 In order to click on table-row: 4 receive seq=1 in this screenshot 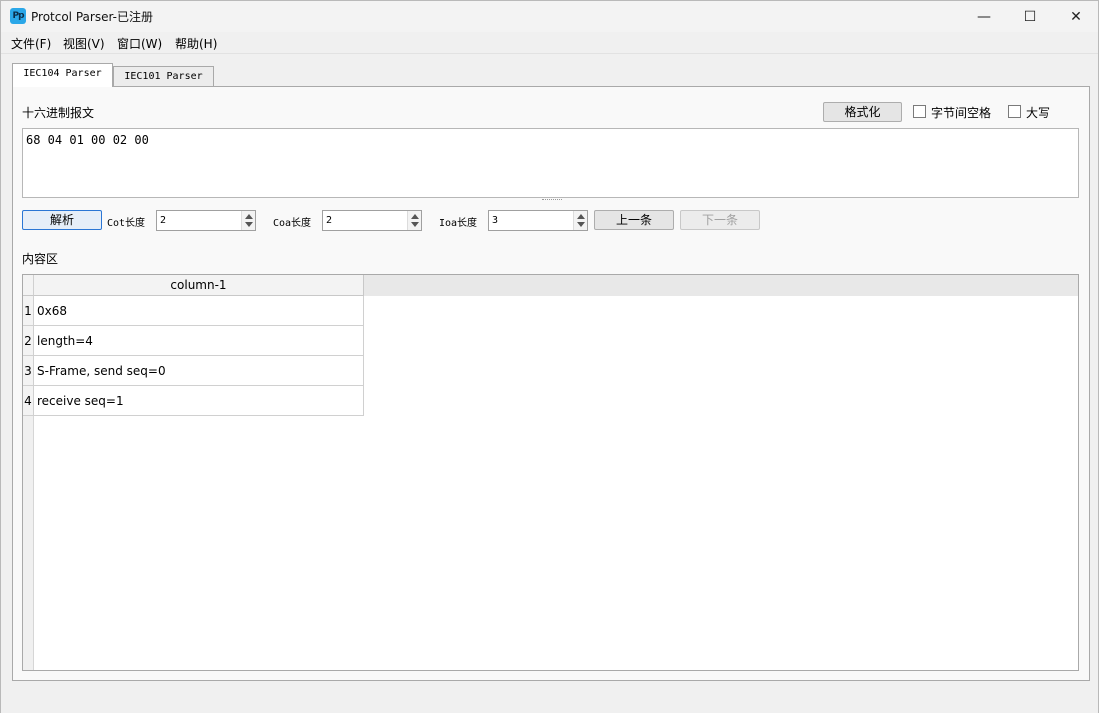, I will do `click(193, 401)`.